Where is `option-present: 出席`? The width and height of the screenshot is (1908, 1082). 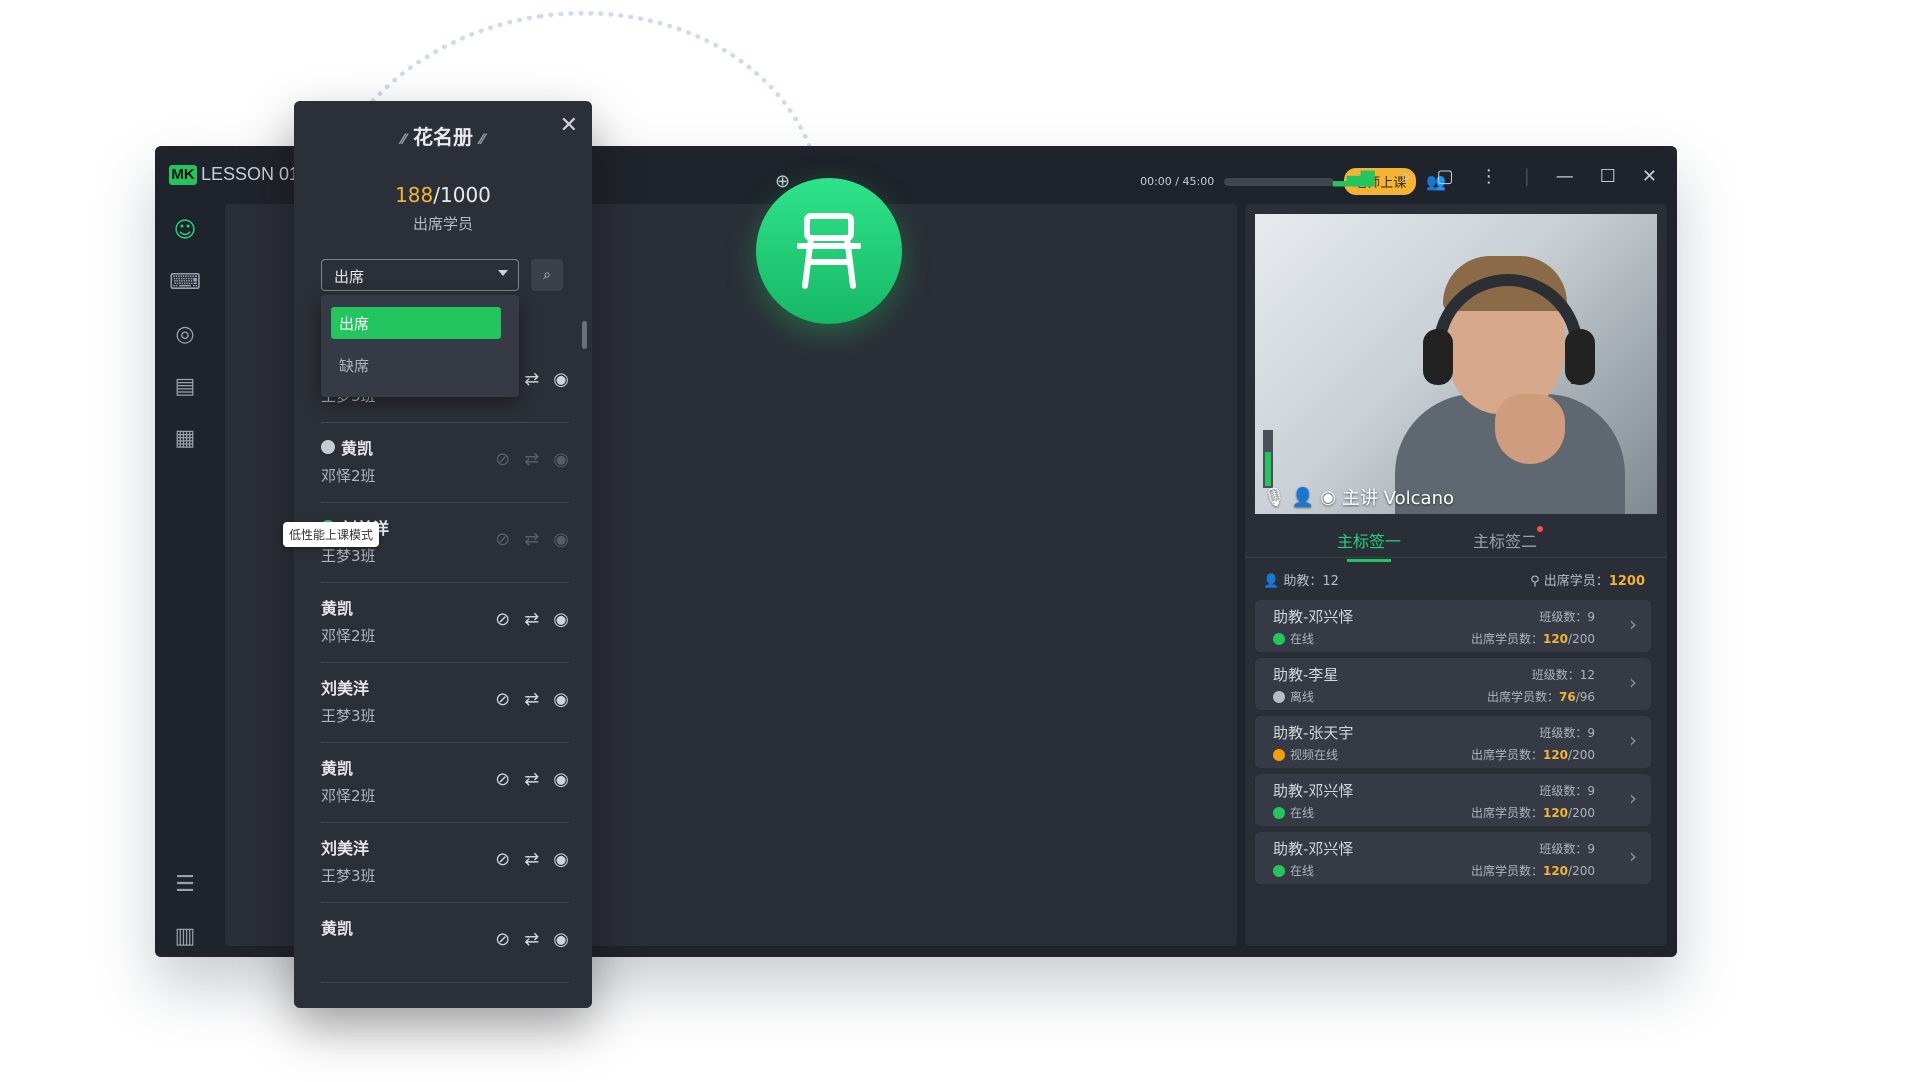 option-present: 出席 is located at coordinates (416, 323).